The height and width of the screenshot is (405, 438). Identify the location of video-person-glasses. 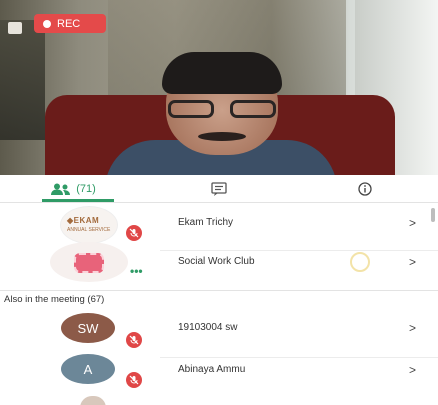
(222, 110).